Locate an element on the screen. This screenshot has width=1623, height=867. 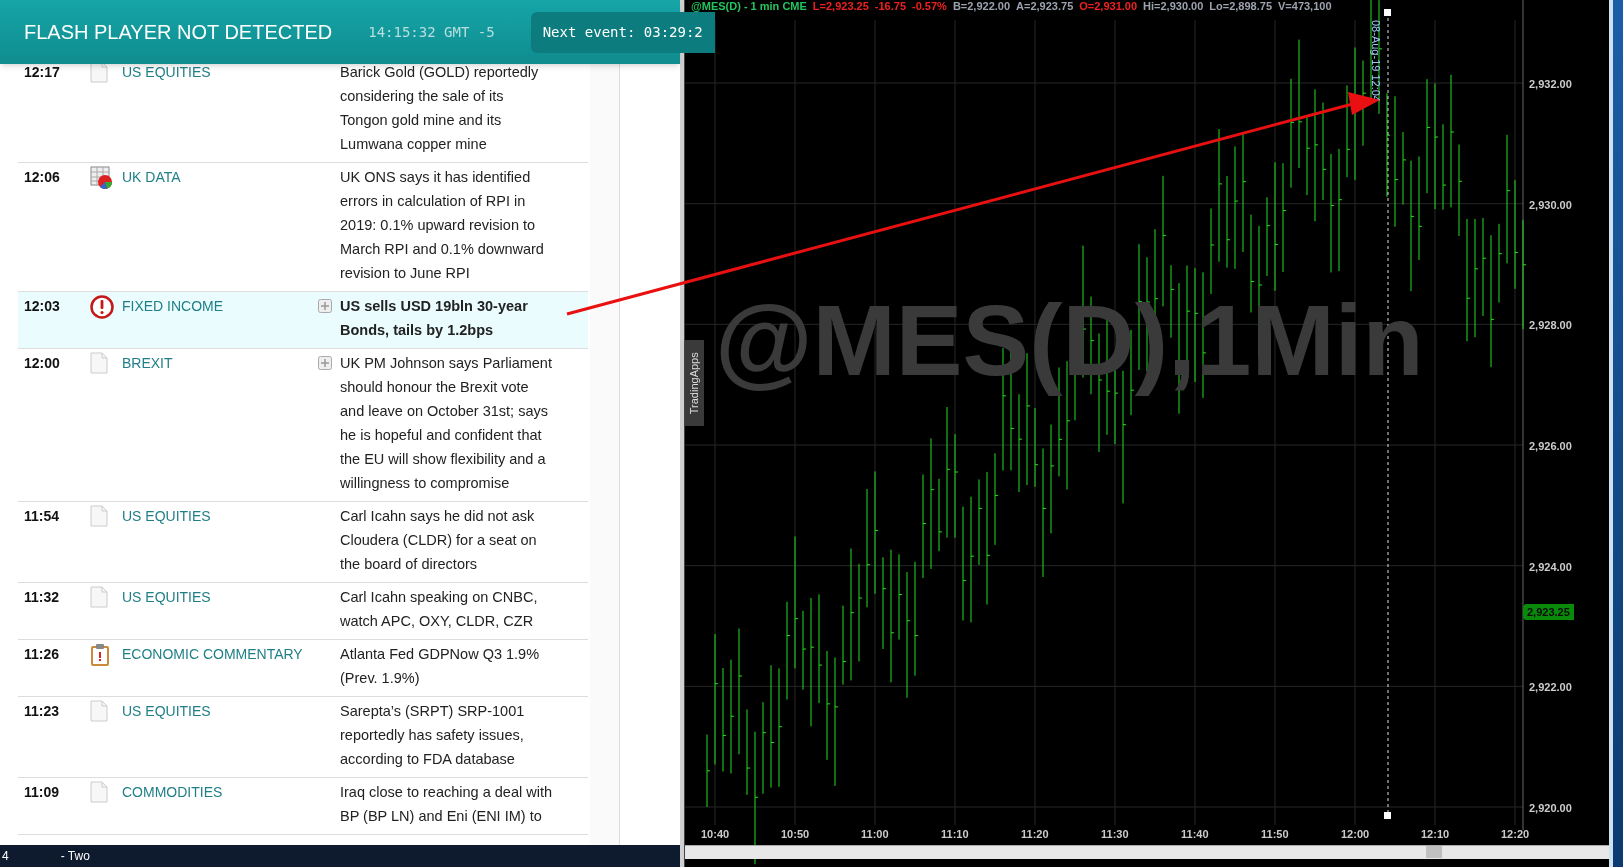
news-category: FIXED INCOME is located at coordinates (220, 306).